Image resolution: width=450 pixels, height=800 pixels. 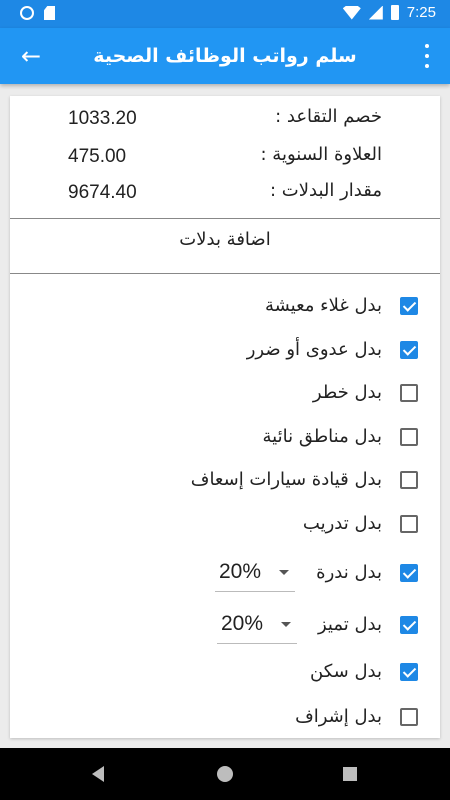 What do you see at coordinates (394, 12) in the screenshot?
I see `battery-icon` at bounding box center [394, 12].